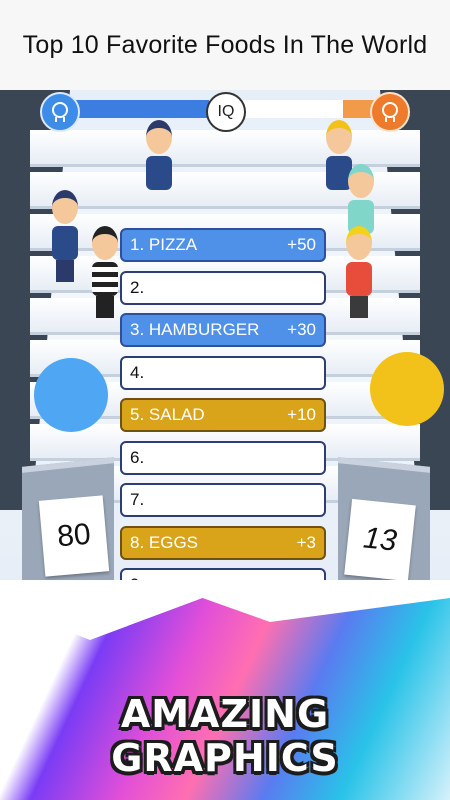  Describe the element at coordinates (225, 148) in the screenshot. I see `stair-step` at that location.